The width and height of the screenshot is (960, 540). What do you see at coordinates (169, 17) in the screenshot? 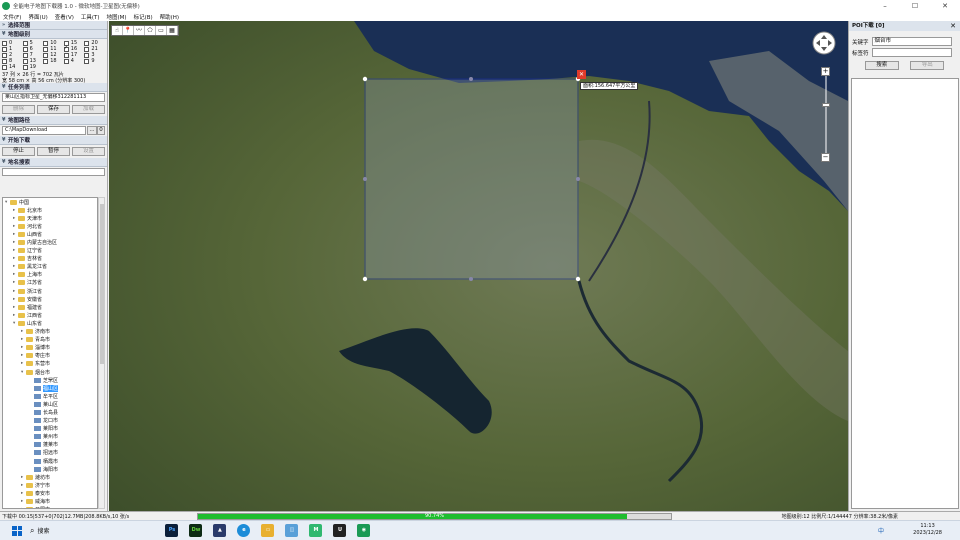
I see `menu-help: 帮助(H)` at bounding box center [169, 17].